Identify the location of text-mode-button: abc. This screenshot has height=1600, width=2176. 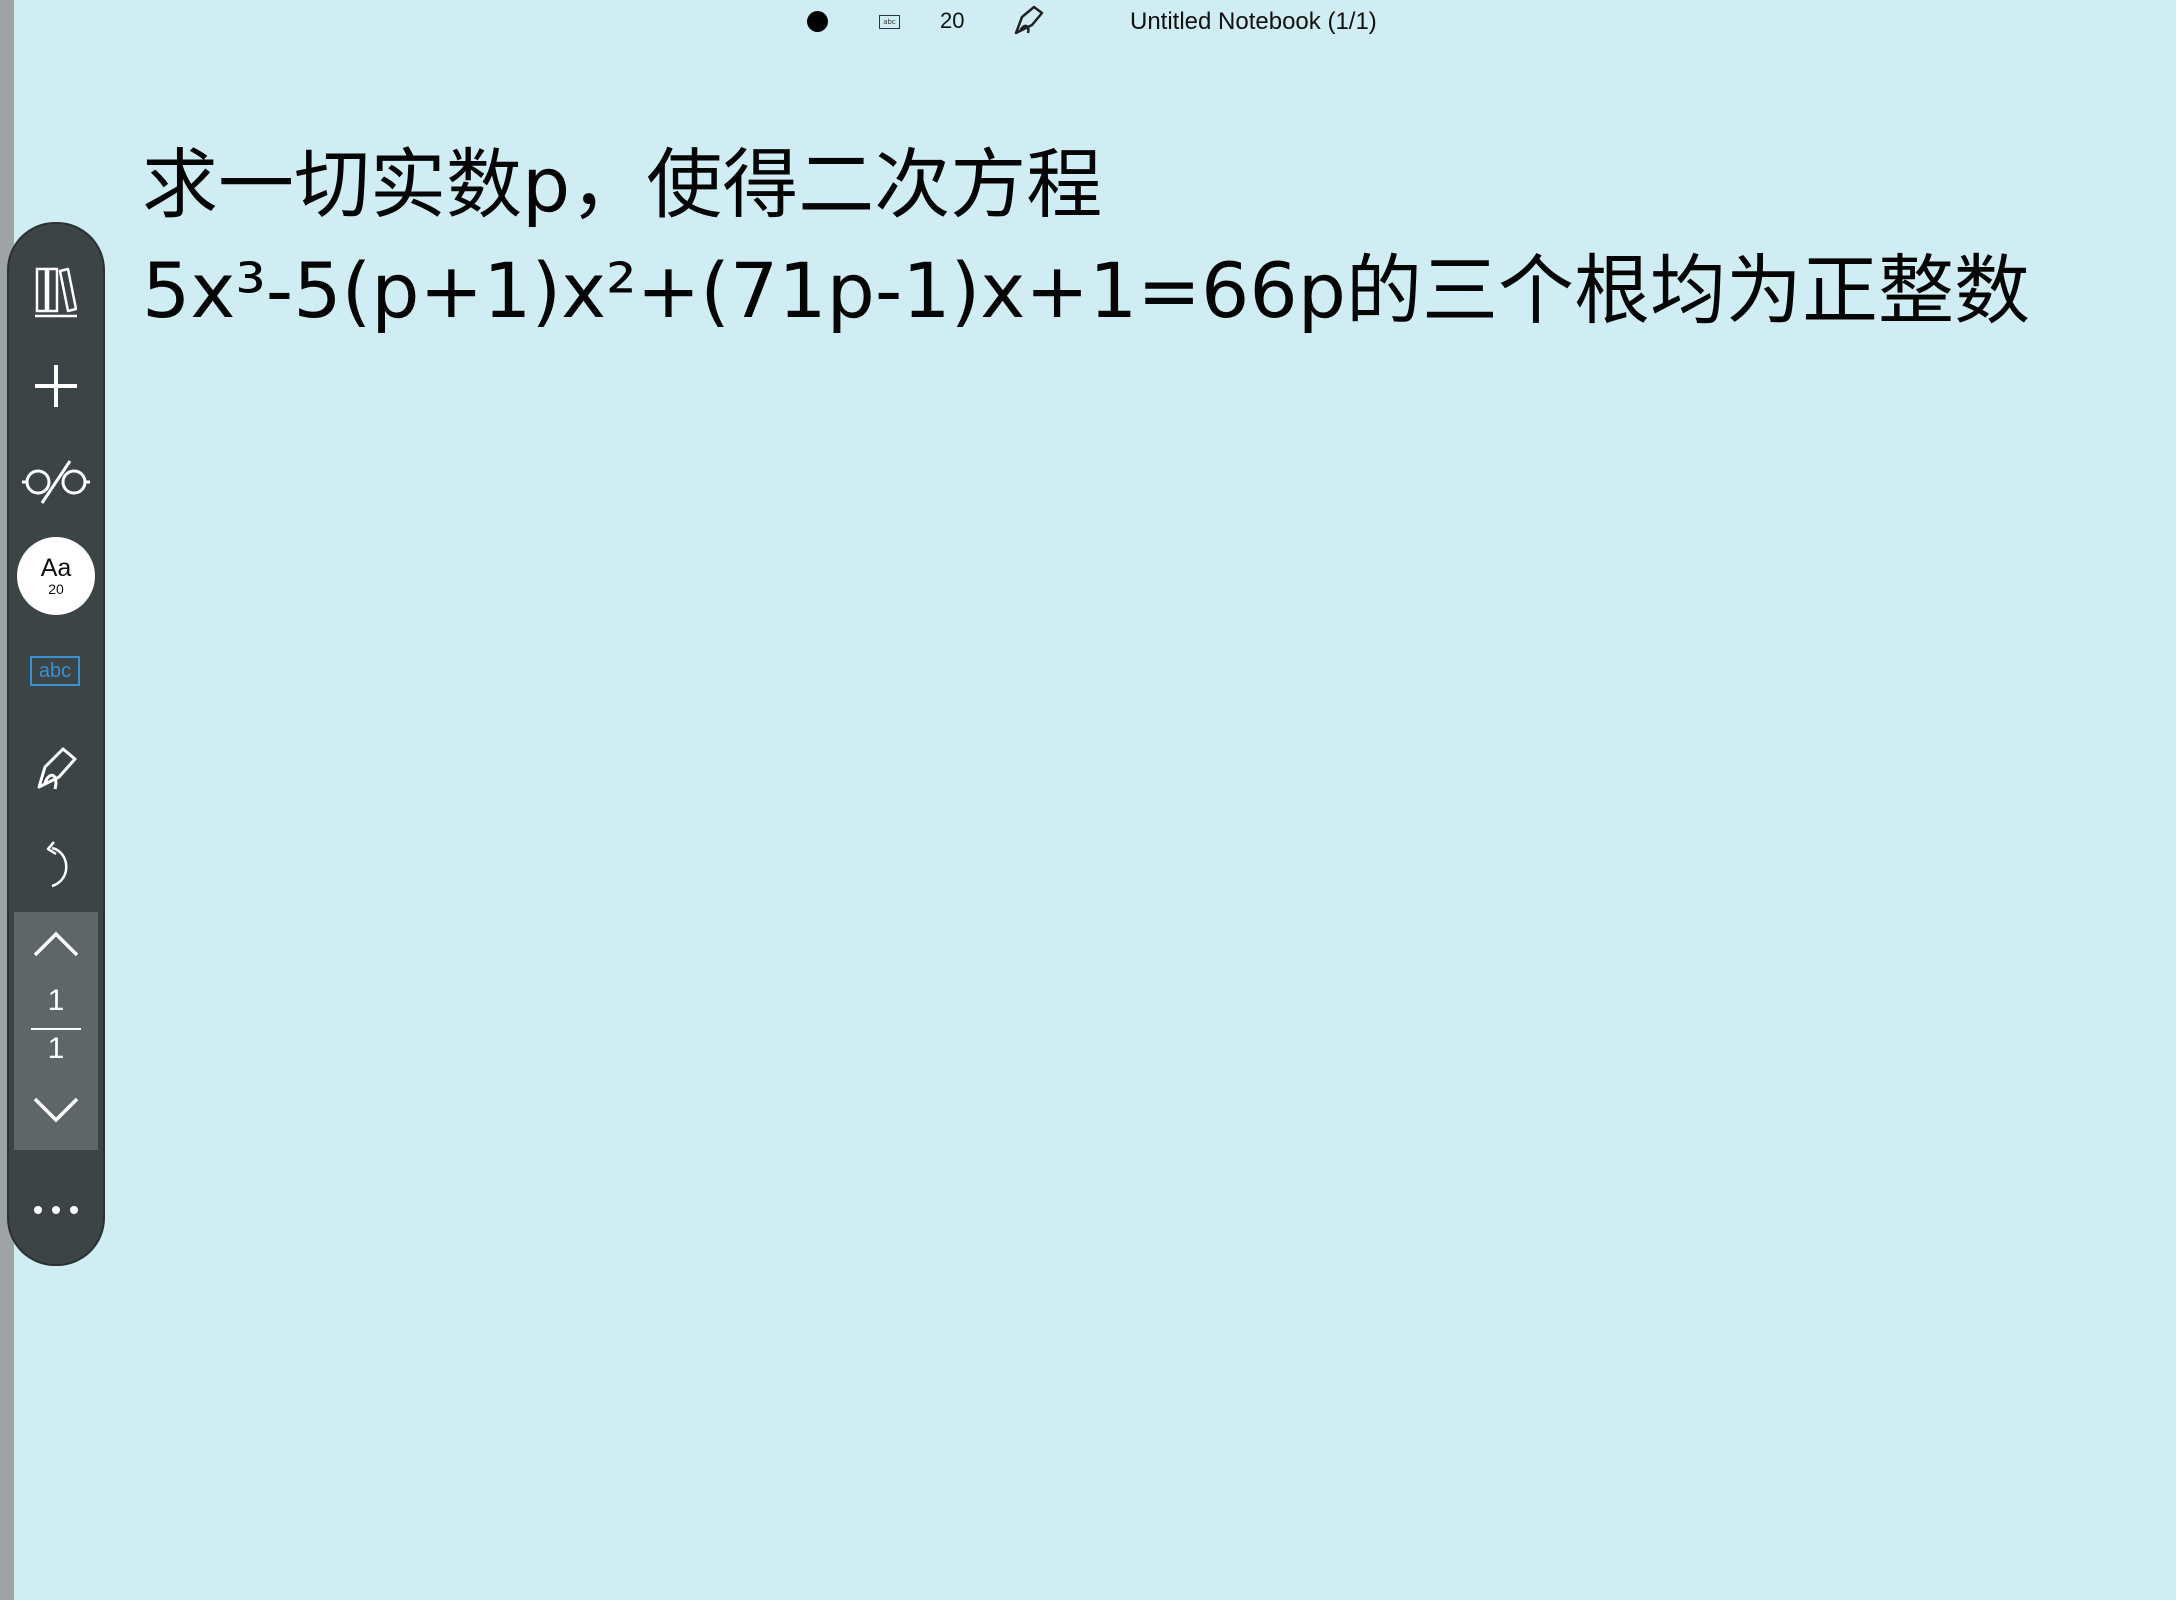
(55, 671).